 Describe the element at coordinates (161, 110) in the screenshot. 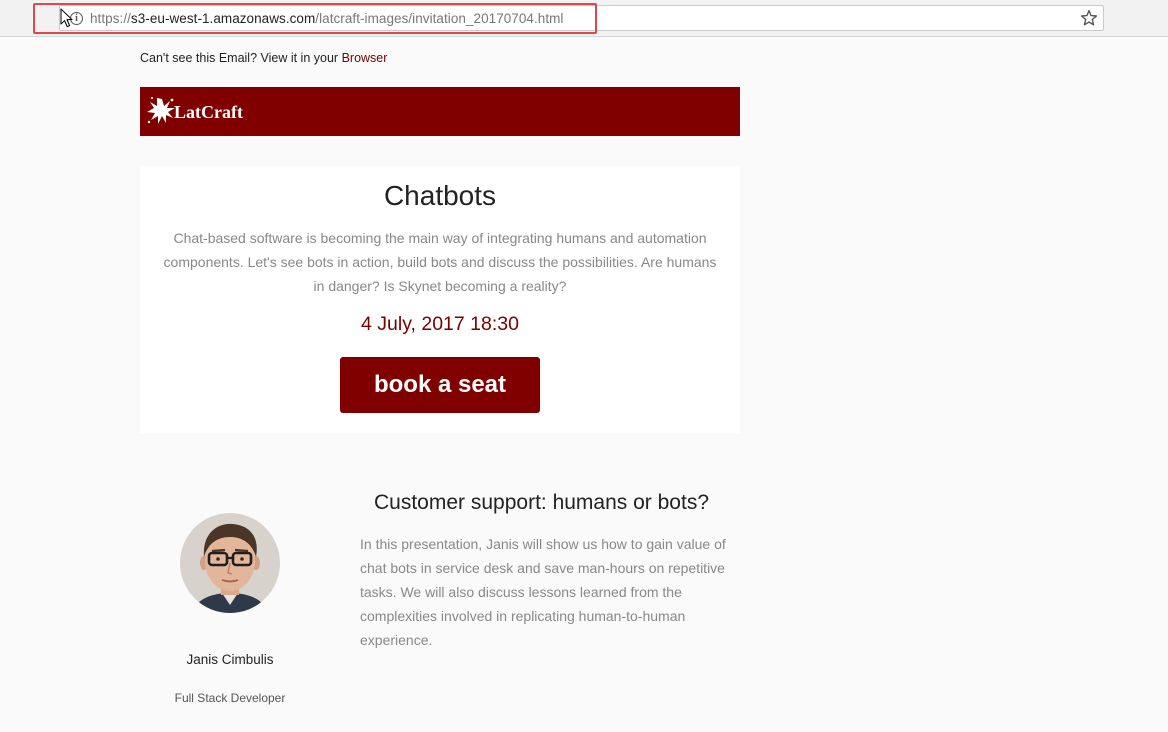

I see `splash-icon` at that location.